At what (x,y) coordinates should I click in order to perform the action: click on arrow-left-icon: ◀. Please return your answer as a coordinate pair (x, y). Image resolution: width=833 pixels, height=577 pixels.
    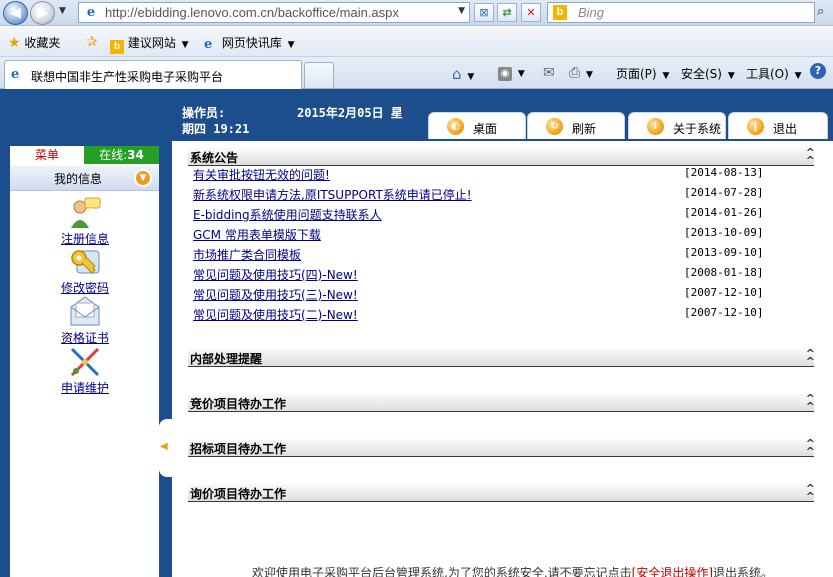
    Looking at the image, I should click on (15, 13).